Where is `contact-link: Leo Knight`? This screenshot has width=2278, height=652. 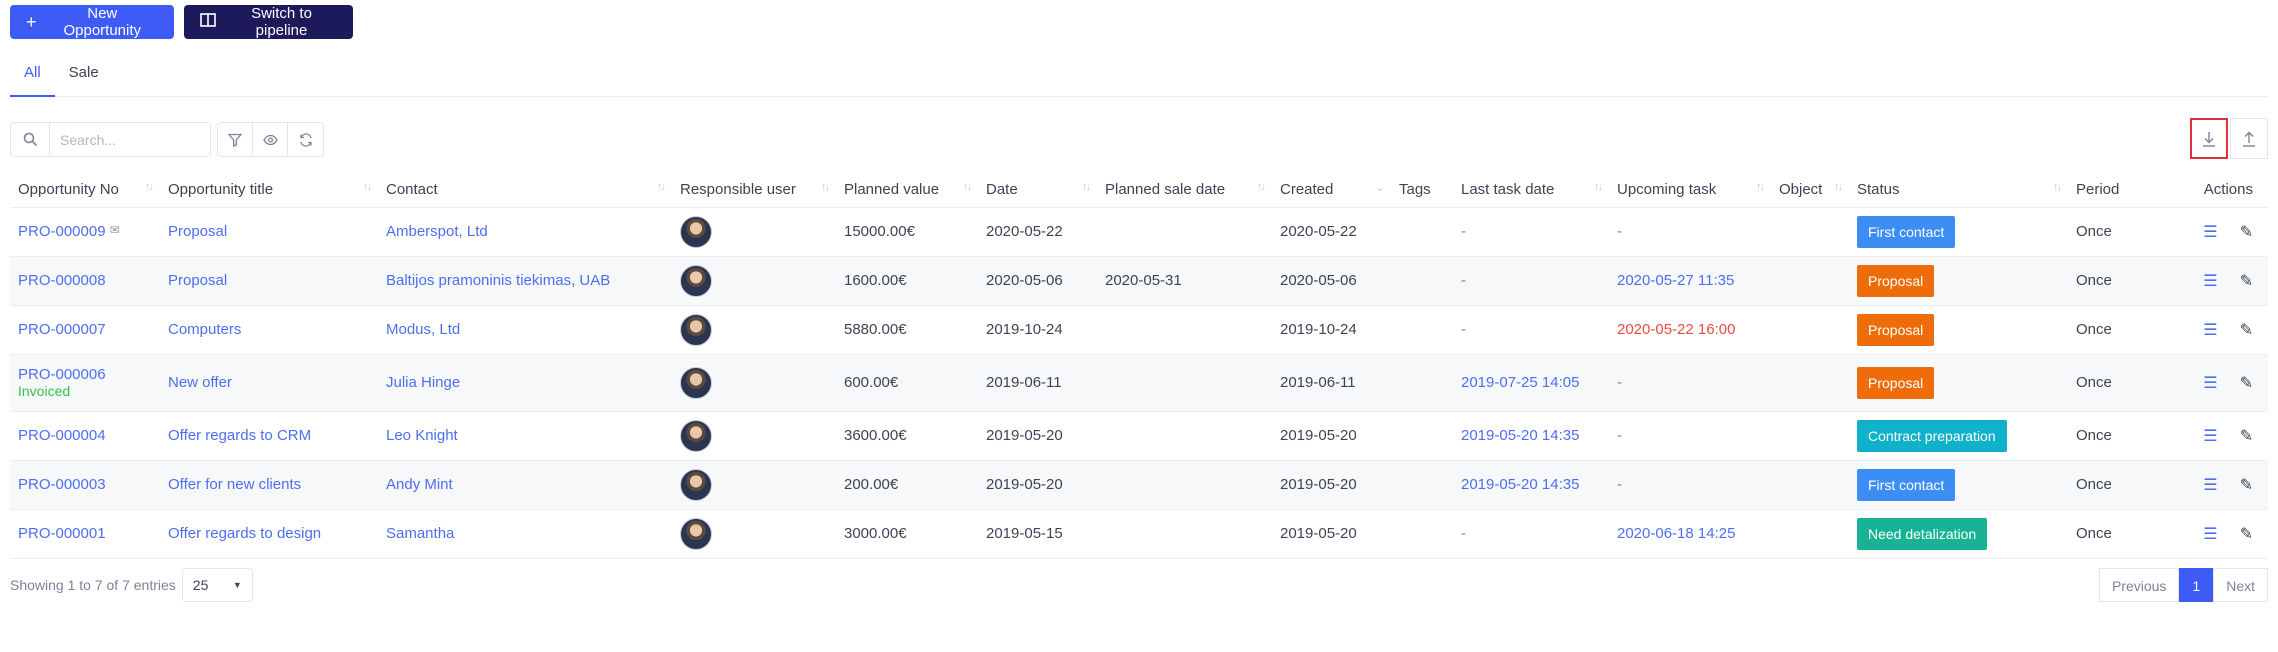 contact-link: Leo Knight is located at coordinates (422, 435).